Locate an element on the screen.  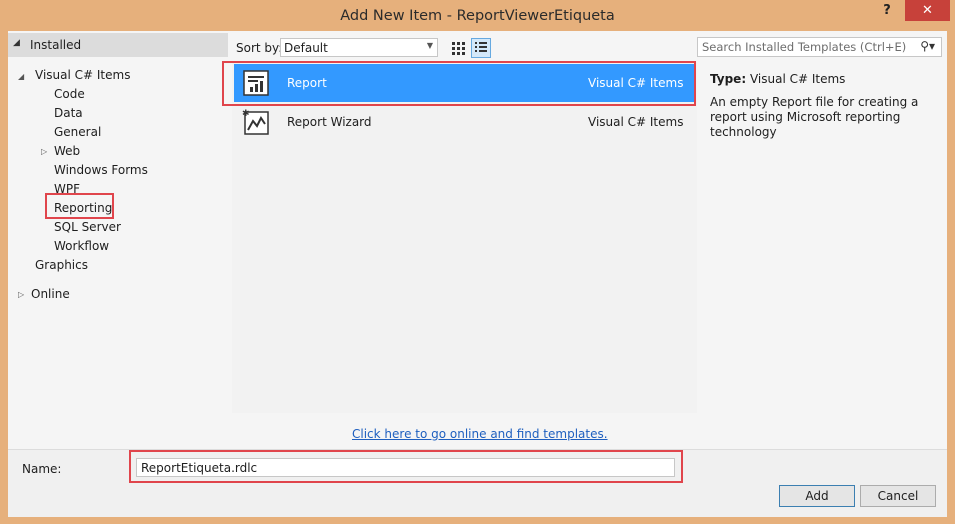
report-wizard-icon: ✱ is located at coordinates (255, 122).